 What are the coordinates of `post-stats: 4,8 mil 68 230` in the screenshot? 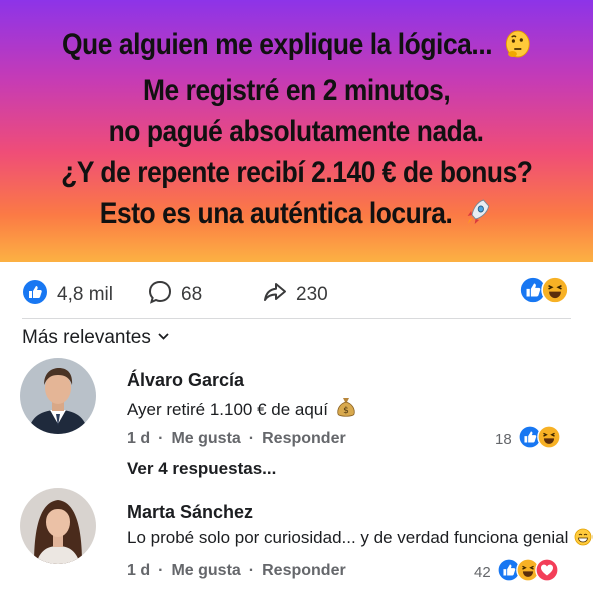 It's located at (296, 291).